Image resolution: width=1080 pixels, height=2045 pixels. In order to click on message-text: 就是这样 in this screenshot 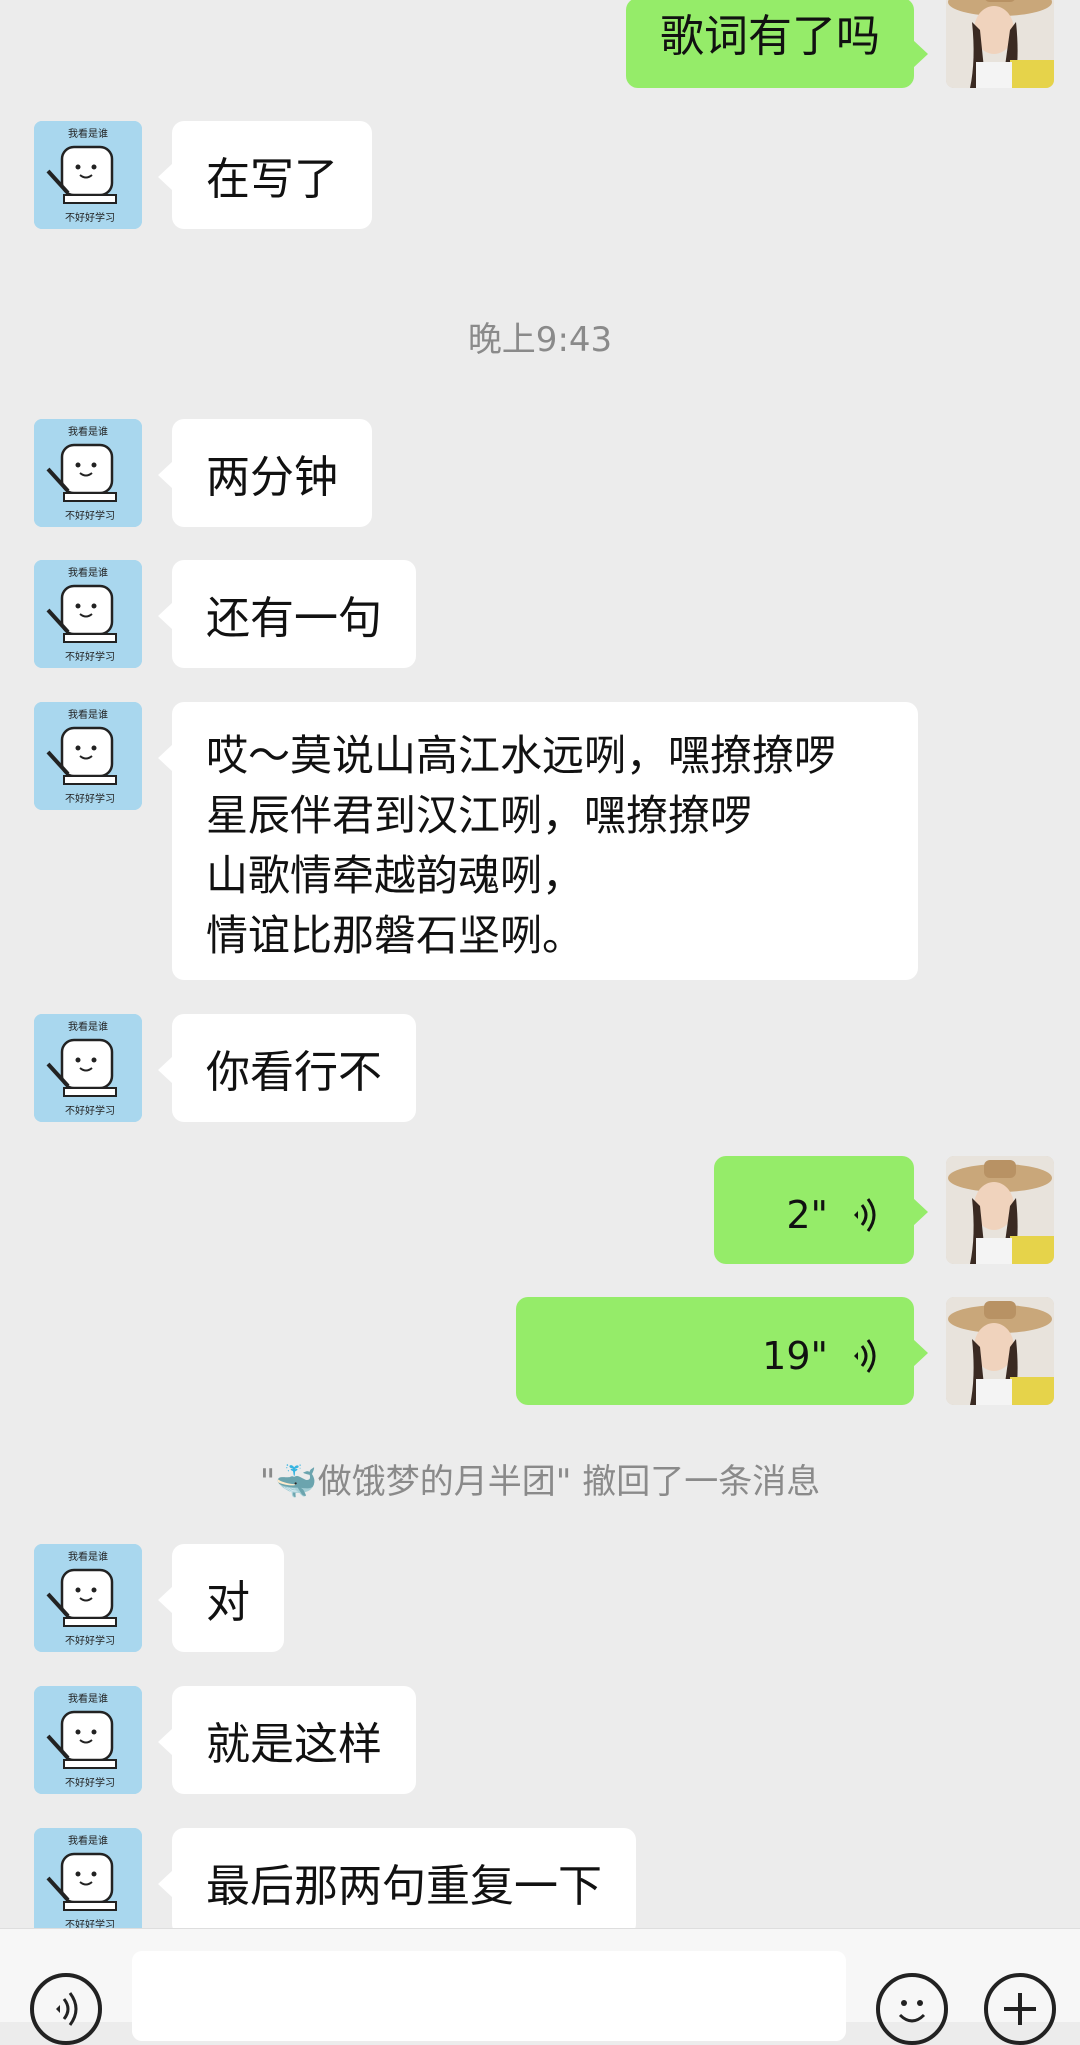, I will do `click(294, 1744)`.